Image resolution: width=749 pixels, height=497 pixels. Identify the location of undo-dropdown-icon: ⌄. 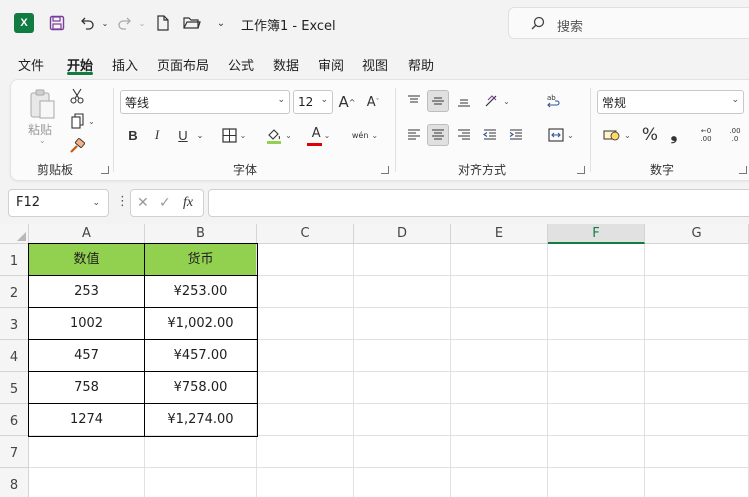
(105, 23).